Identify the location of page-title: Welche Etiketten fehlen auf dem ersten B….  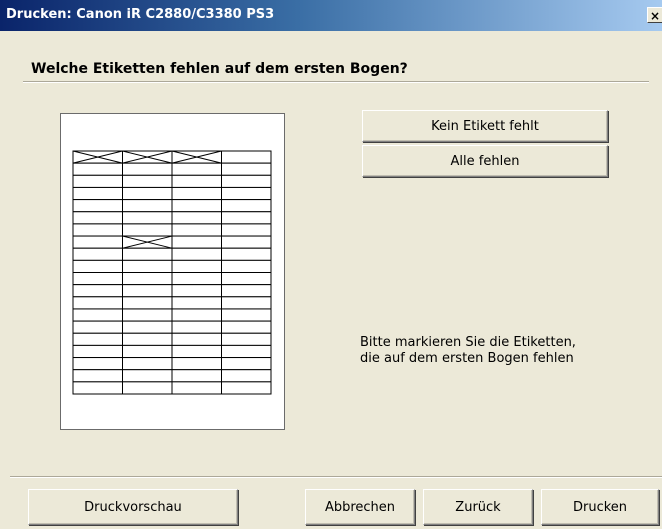
(219, 69).